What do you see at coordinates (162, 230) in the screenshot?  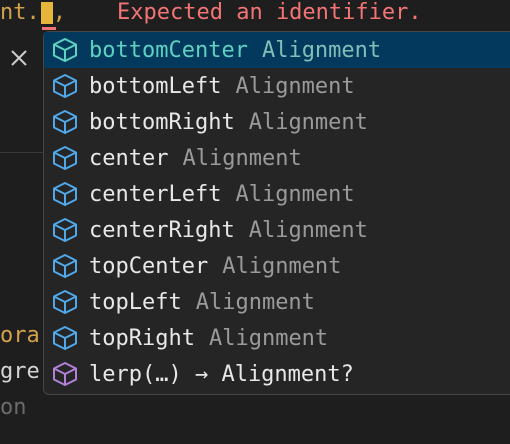 I see `suggestion-label: centerRight` at bounding box center [162, 230].